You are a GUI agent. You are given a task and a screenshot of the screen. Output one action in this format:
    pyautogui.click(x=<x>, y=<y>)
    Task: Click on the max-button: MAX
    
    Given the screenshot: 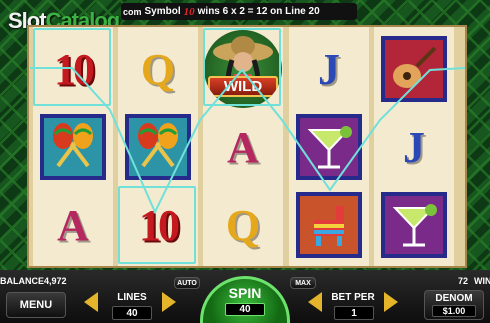 What is the action you would take?
    pyautogui.click(x=303, y=283)
    